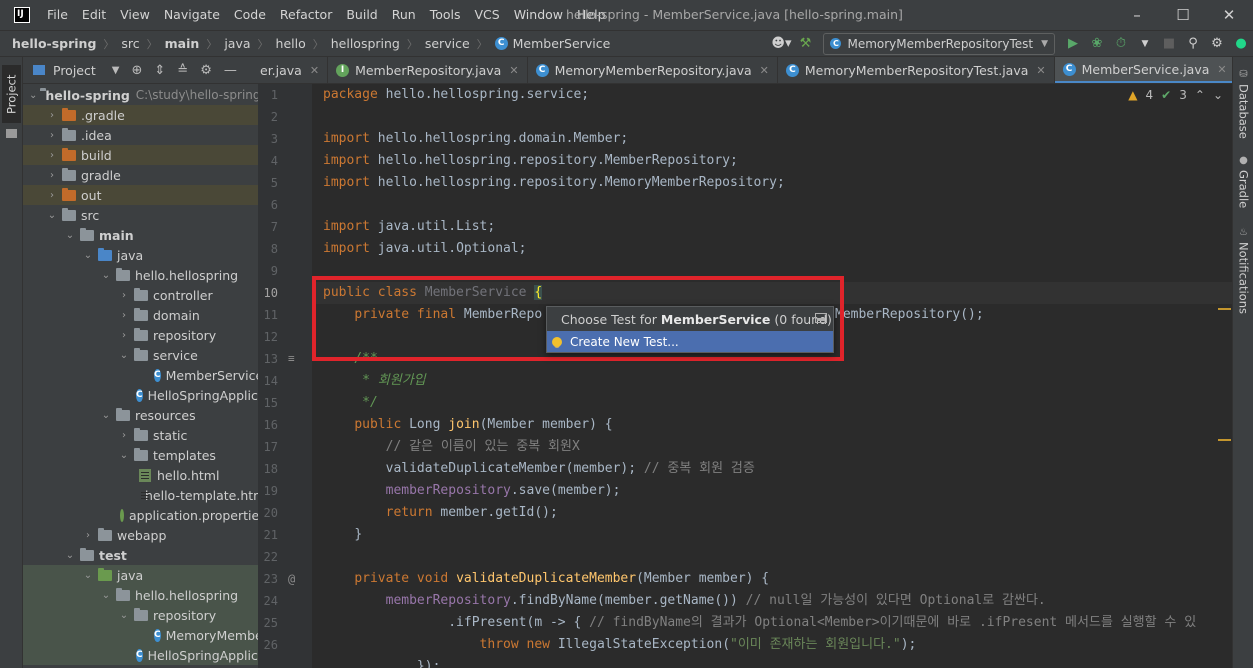 This screenshot has width=1253, height=668. I want to click on stop-icon: ■, so click(1169, 44).